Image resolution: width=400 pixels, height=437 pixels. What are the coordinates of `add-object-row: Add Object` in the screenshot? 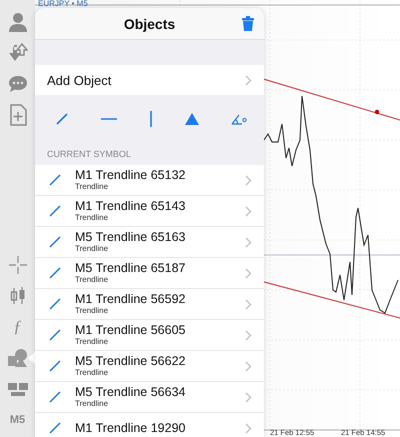 It's located at (149, 80).